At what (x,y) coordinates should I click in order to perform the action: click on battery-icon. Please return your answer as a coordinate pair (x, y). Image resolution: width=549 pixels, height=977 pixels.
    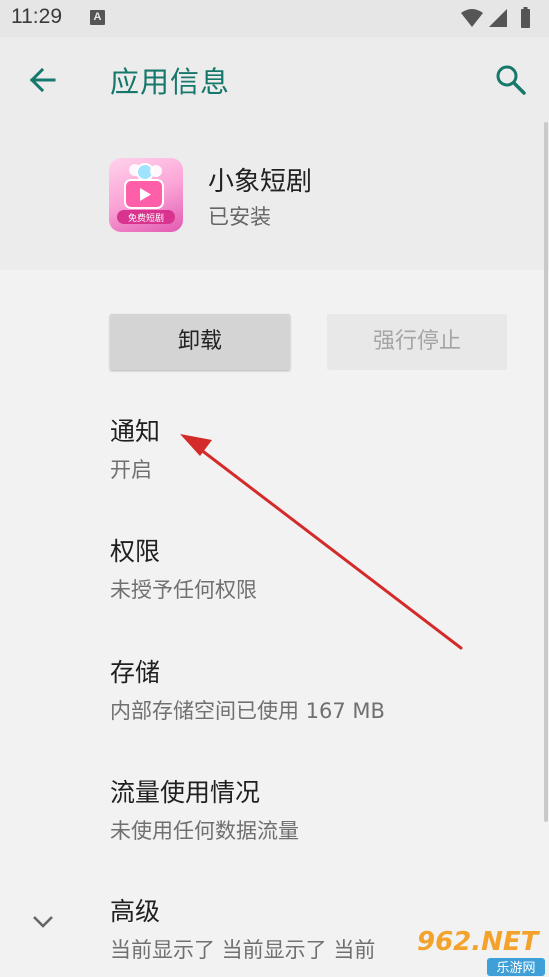
    Looking at the image, I should click on (525, 17).